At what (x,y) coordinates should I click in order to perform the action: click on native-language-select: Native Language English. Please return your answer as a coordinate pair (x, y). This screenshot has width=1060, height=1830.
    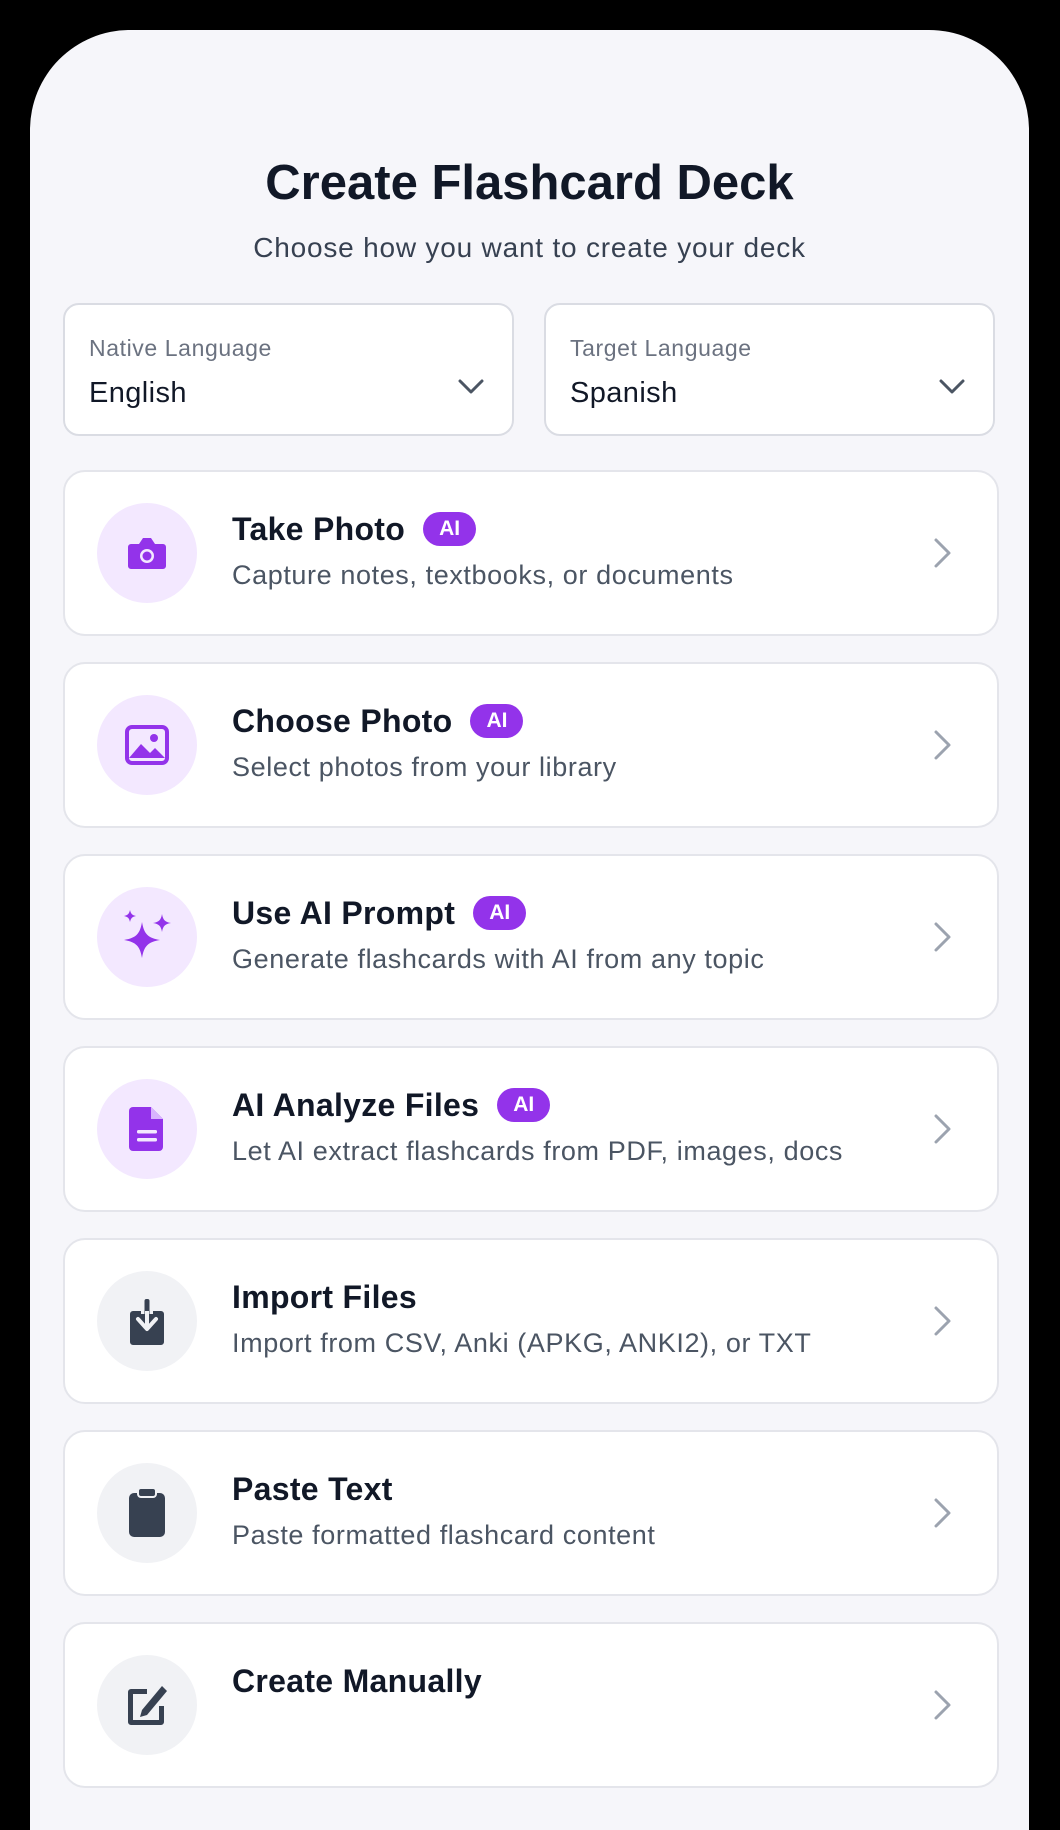
    Looking at the image, I should click on (288, 369).